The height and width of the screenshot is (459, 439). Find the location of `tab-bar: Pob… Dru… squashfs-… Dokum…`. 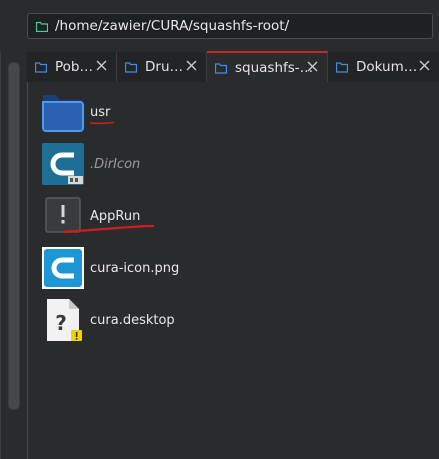

tab-bar: Pob… Dru… squashfs-… Dokum… is located at coordinates (233, 67).